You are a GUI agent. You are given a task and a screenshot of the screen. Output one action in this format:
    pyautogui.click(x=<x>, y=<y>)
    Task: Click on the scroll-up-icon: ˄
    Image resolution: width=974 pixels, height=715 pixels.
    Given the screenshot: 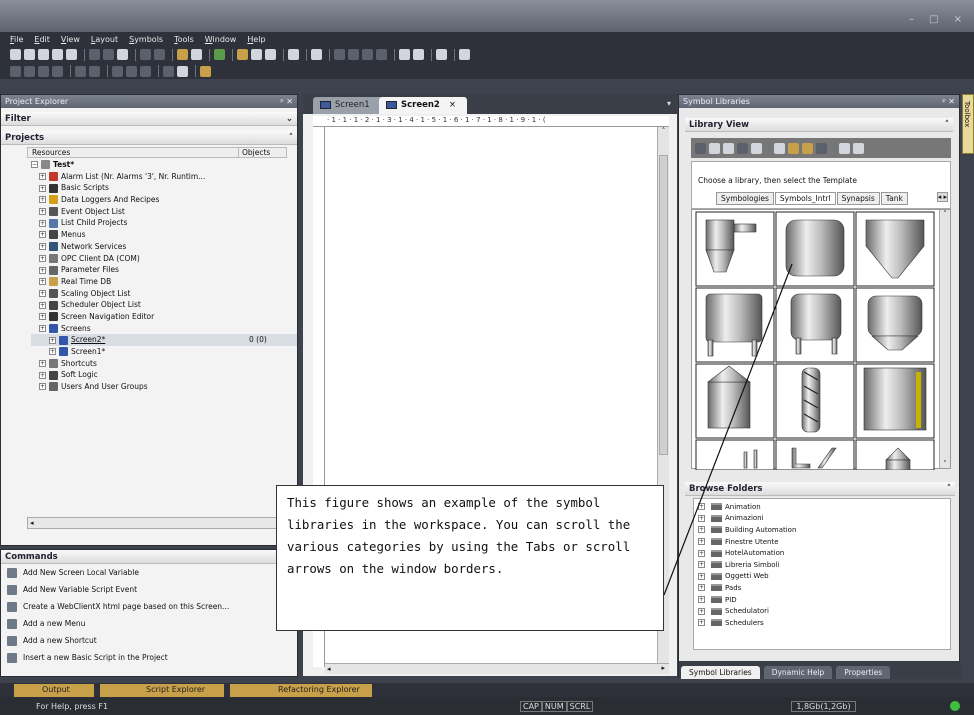 What is the action you would take?
    pyautogui.click(x=663, y=131)
    